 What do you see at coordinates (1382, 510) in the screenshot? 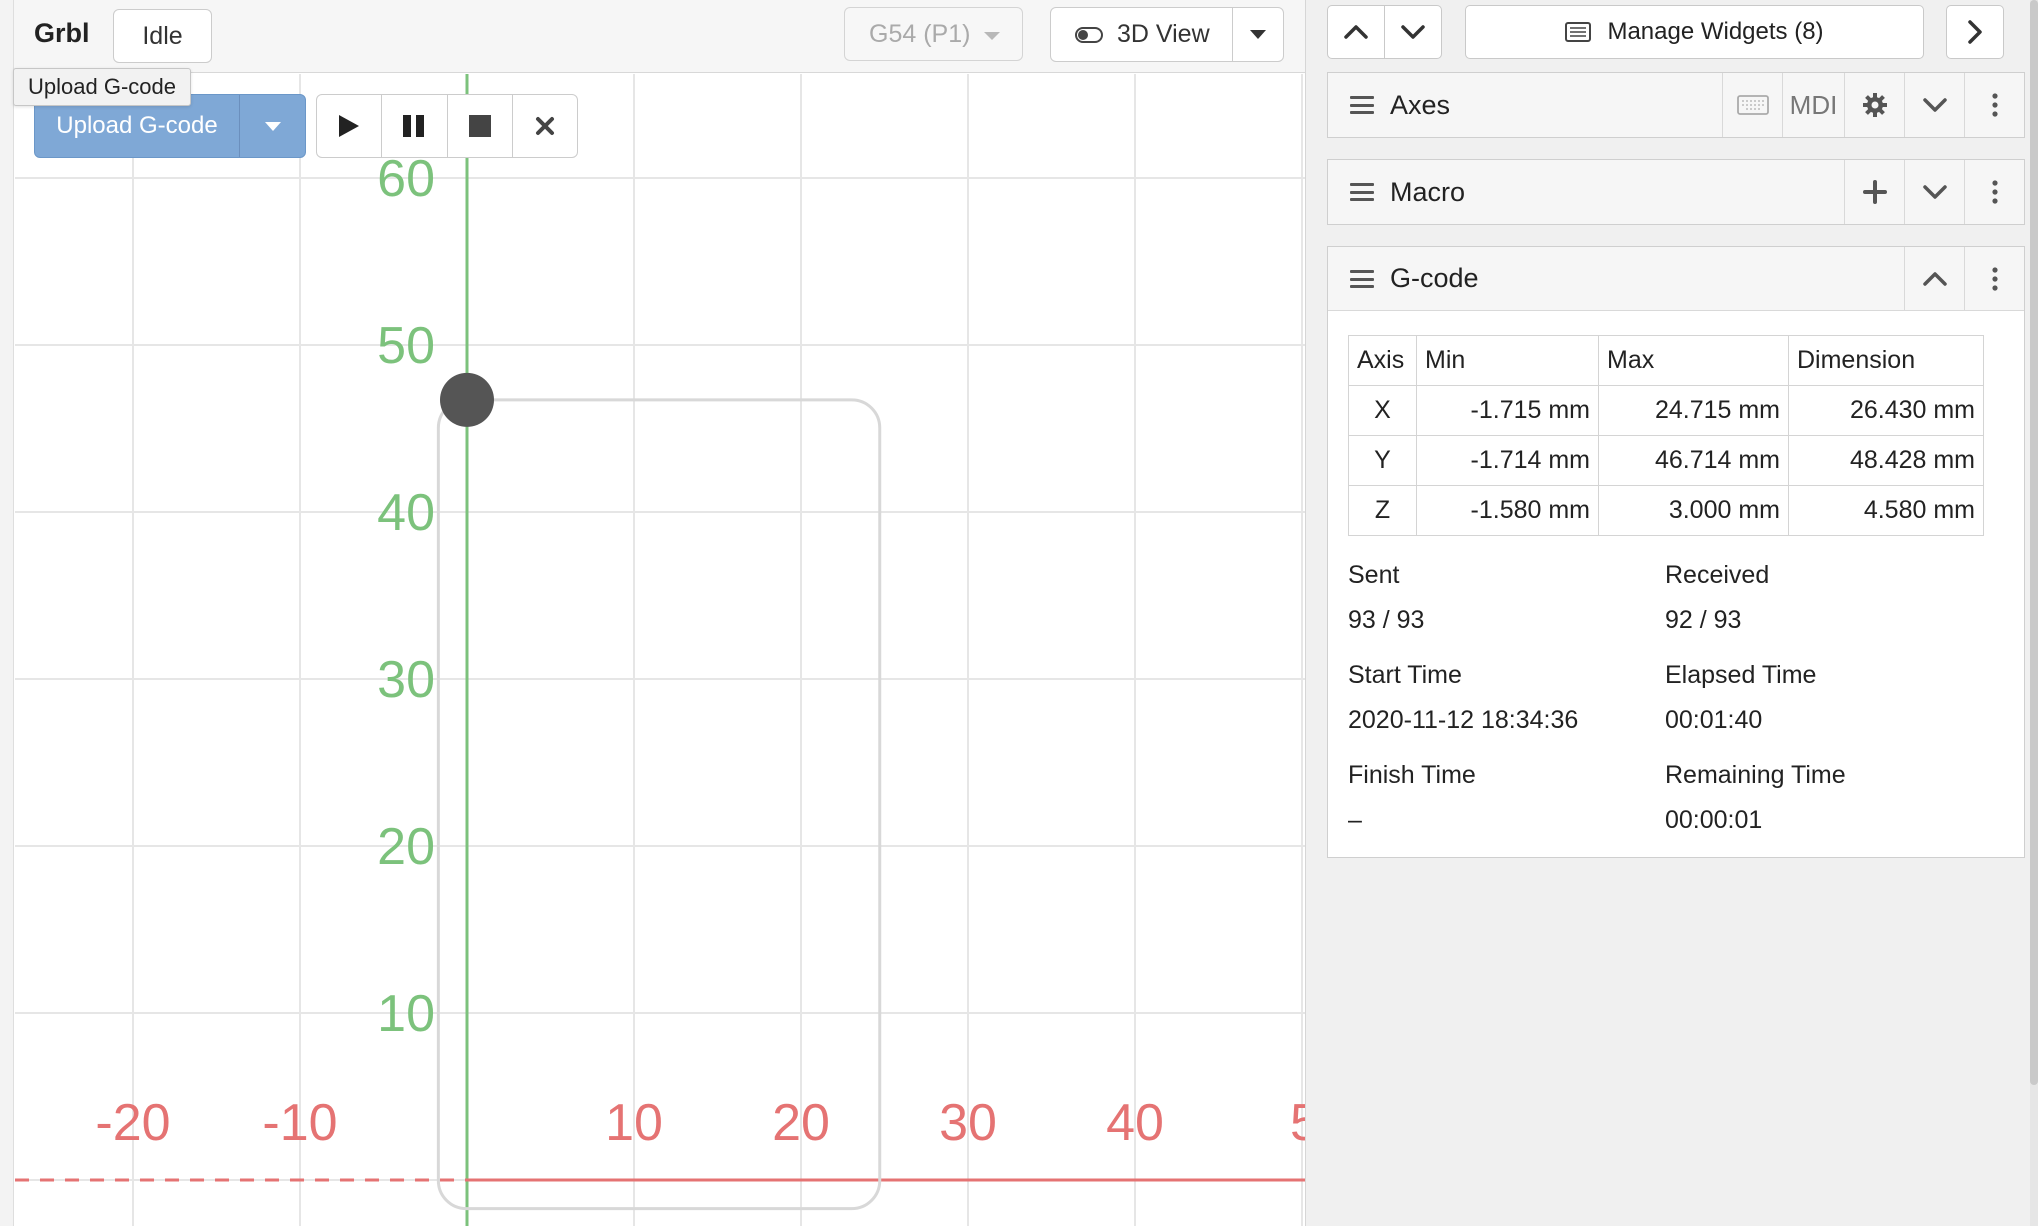
I see `axis-cell: Z` at bounding box center [1382, 510].